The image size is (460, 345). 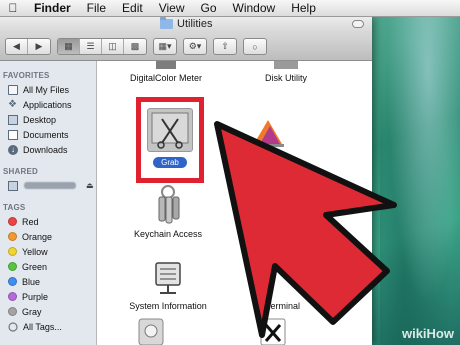 What do you see at coordinates (26, 75) in the screenshot?
I see `favorites-heading: FAVORITES` at bounding box center [26, 75].